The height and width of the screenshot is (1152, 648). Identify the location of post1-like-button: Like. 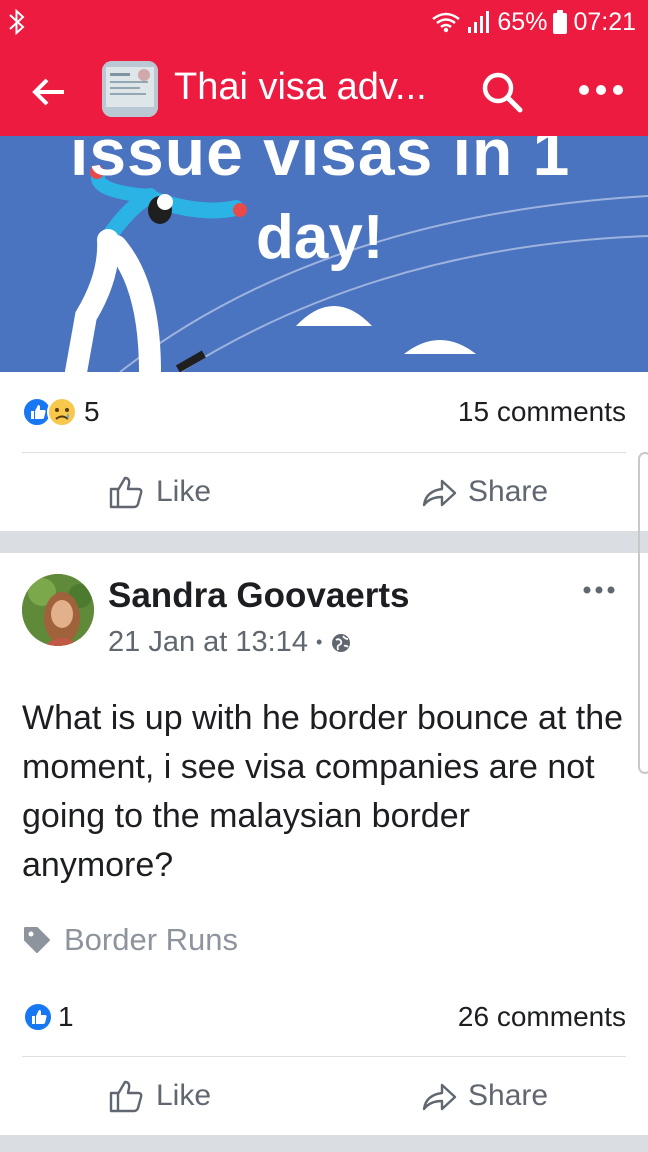
(159, 492).